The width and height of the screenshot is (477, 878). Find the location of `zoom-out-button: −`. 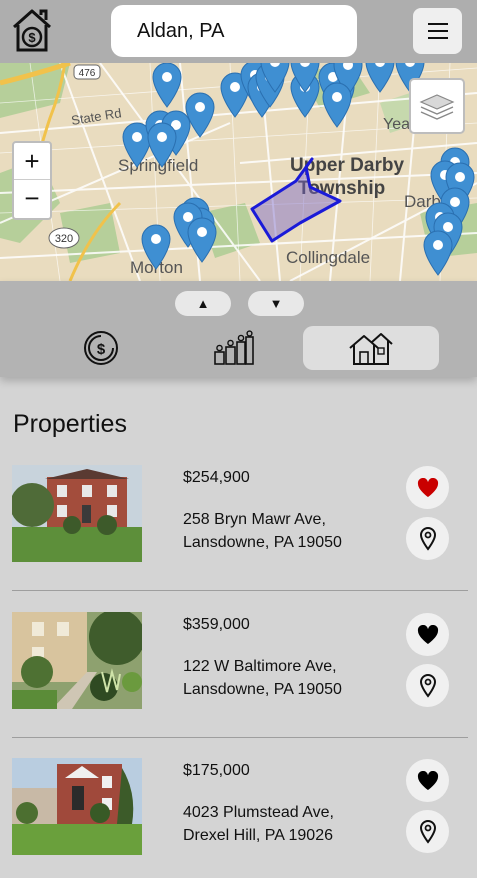

zoom-out-button: − is located at coordinates (32, 198).